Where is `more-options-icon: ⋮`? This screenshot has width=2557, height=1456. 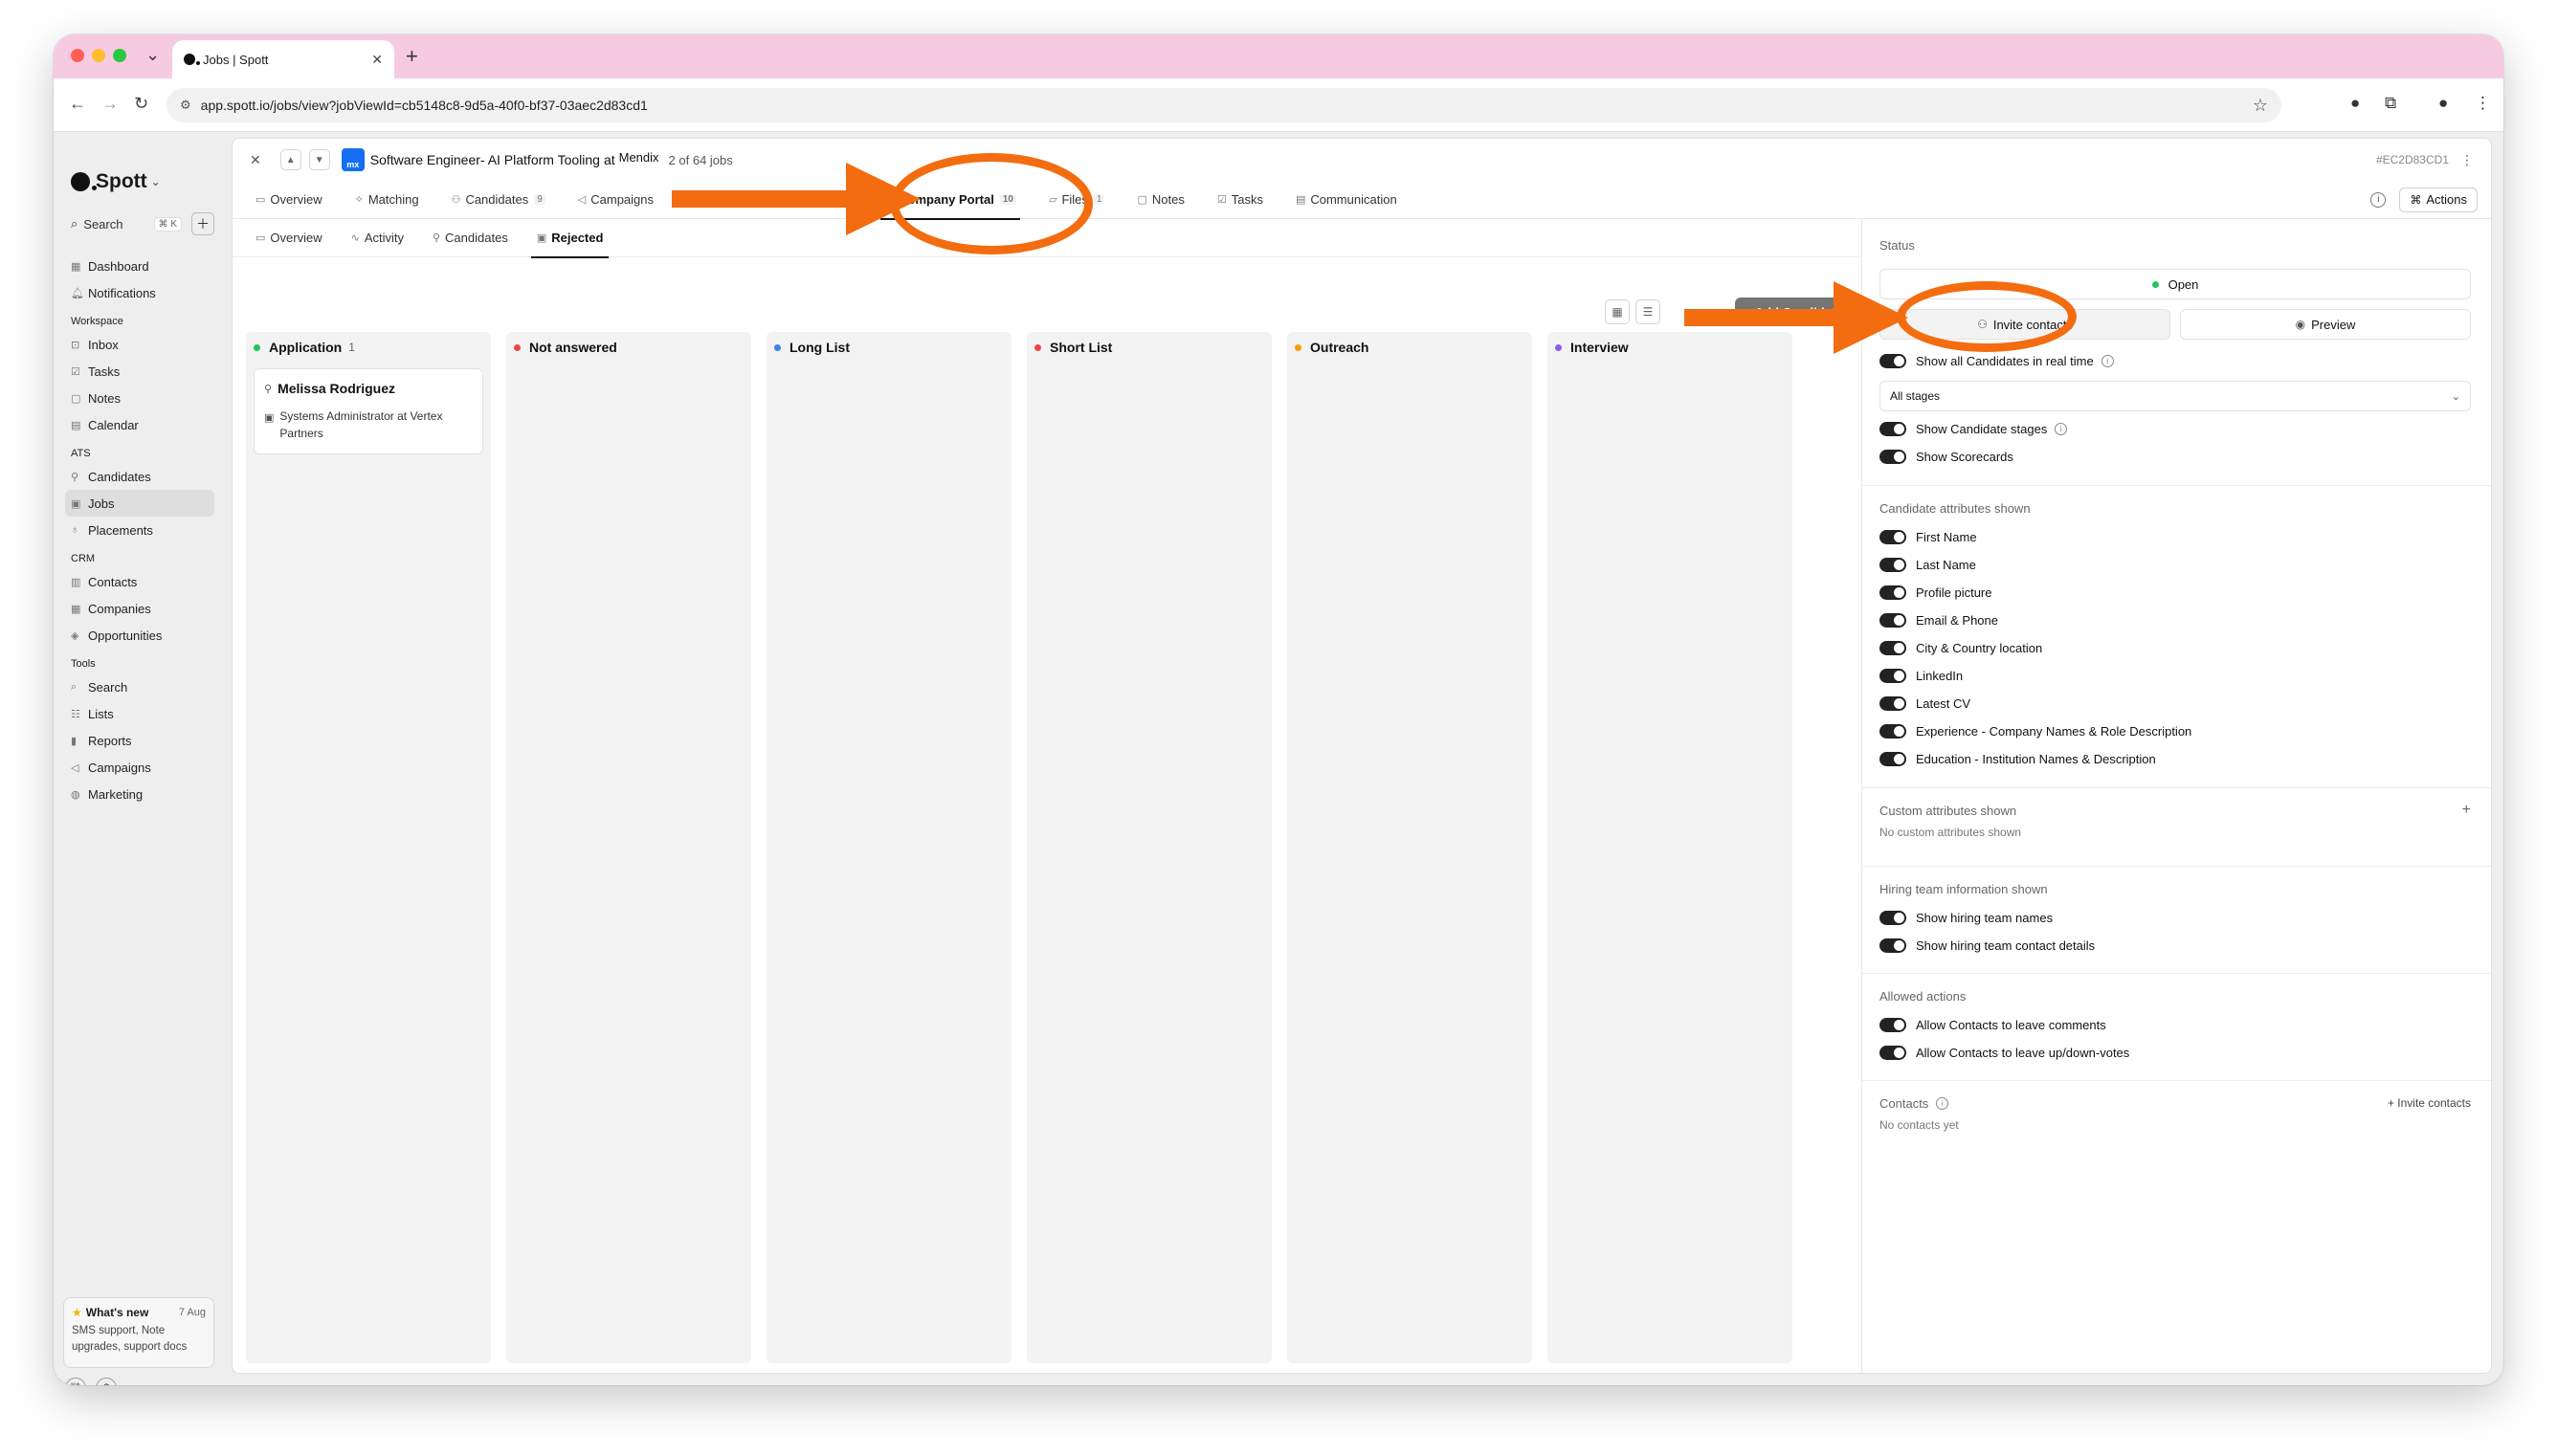 more-options-icon: ⋮ is located at coordinates (2467, 160).